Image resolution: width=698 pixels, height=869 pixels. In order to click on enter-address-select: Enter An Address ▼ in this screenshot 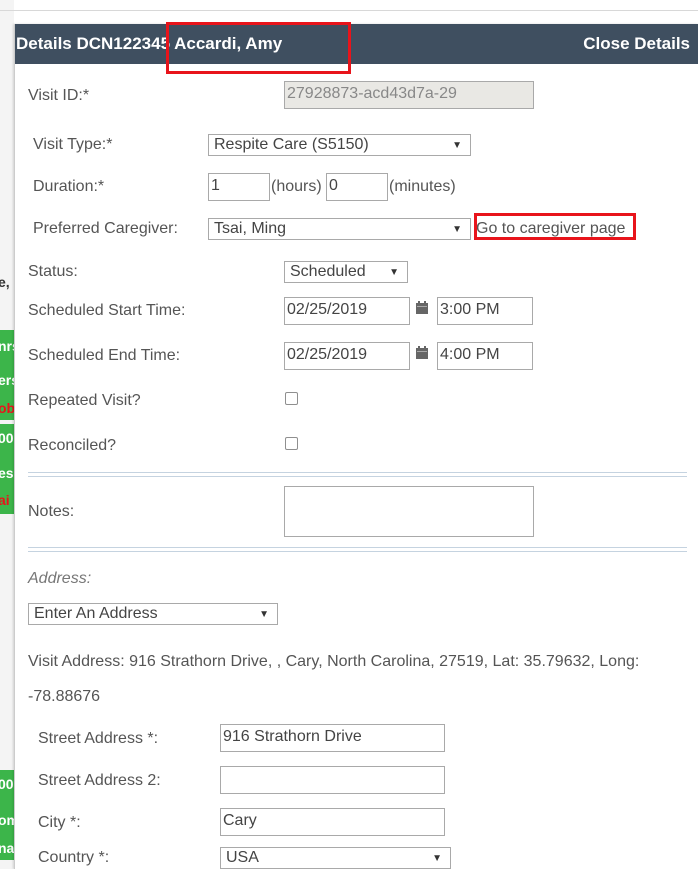, I will do `click(153, 614)`.